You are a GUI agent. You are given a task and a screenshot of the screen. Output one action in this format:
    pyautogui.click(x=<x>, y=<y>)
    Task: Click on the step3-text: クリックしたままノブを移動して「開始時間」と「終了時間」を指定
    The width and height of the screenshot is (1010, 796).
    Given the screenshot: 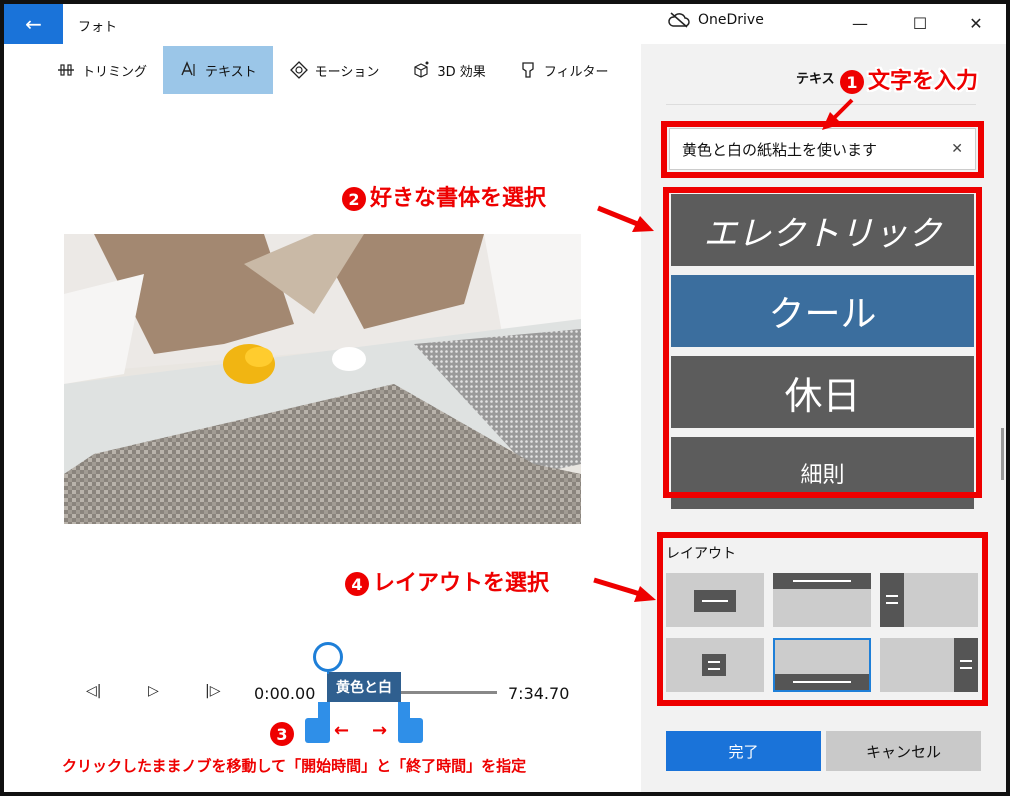 What is the action you would take?
    pyautogui.click(x=294, y=766)
    